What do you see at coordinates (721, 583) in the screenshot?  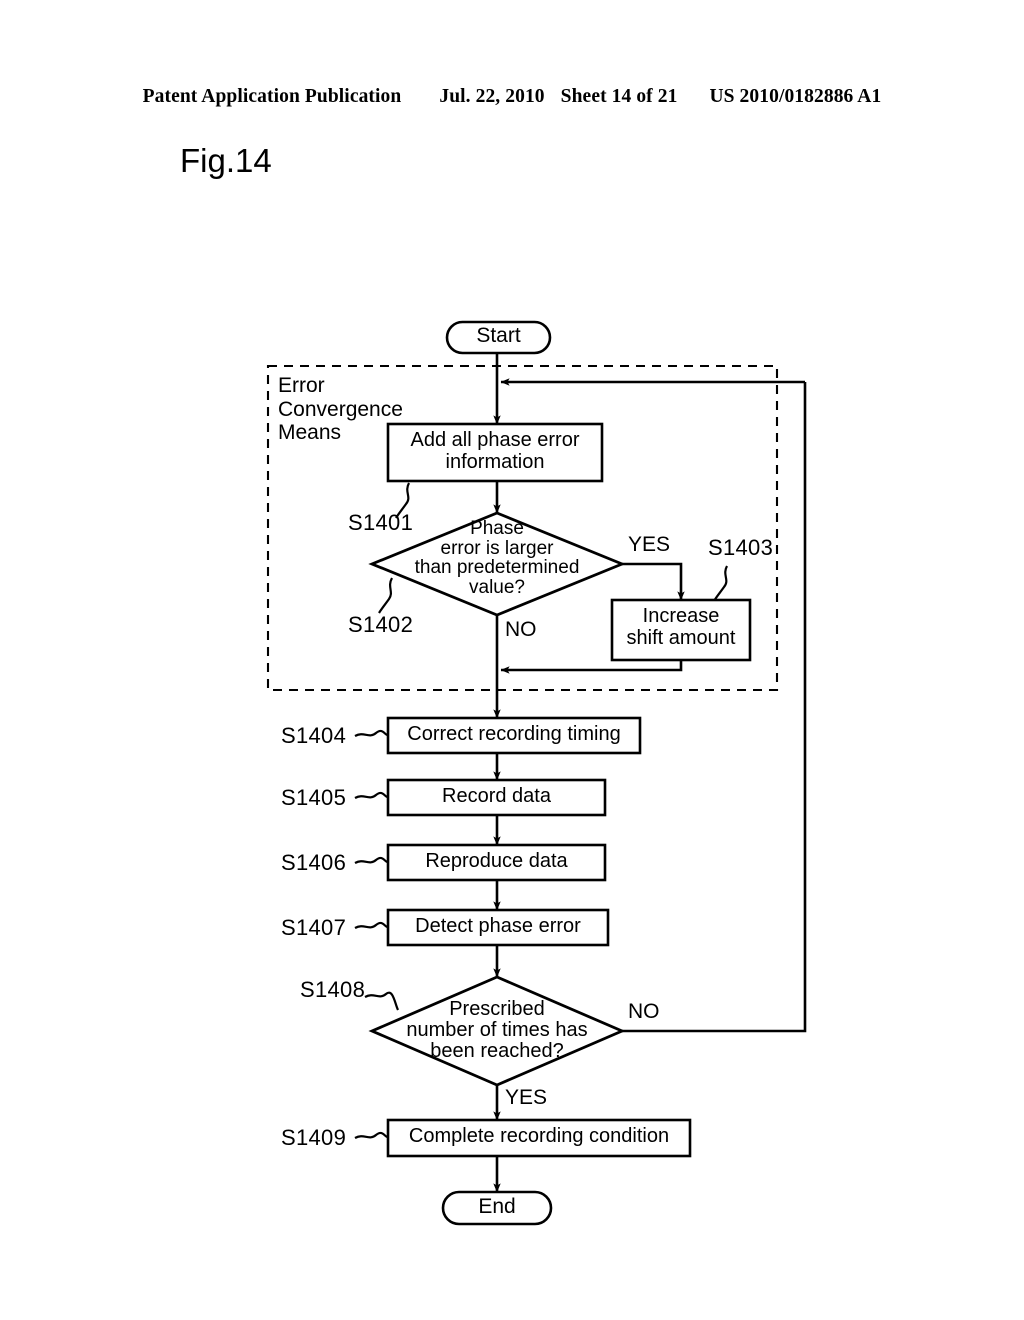 I see `leader-s1403` at bounding box center [721, 583].